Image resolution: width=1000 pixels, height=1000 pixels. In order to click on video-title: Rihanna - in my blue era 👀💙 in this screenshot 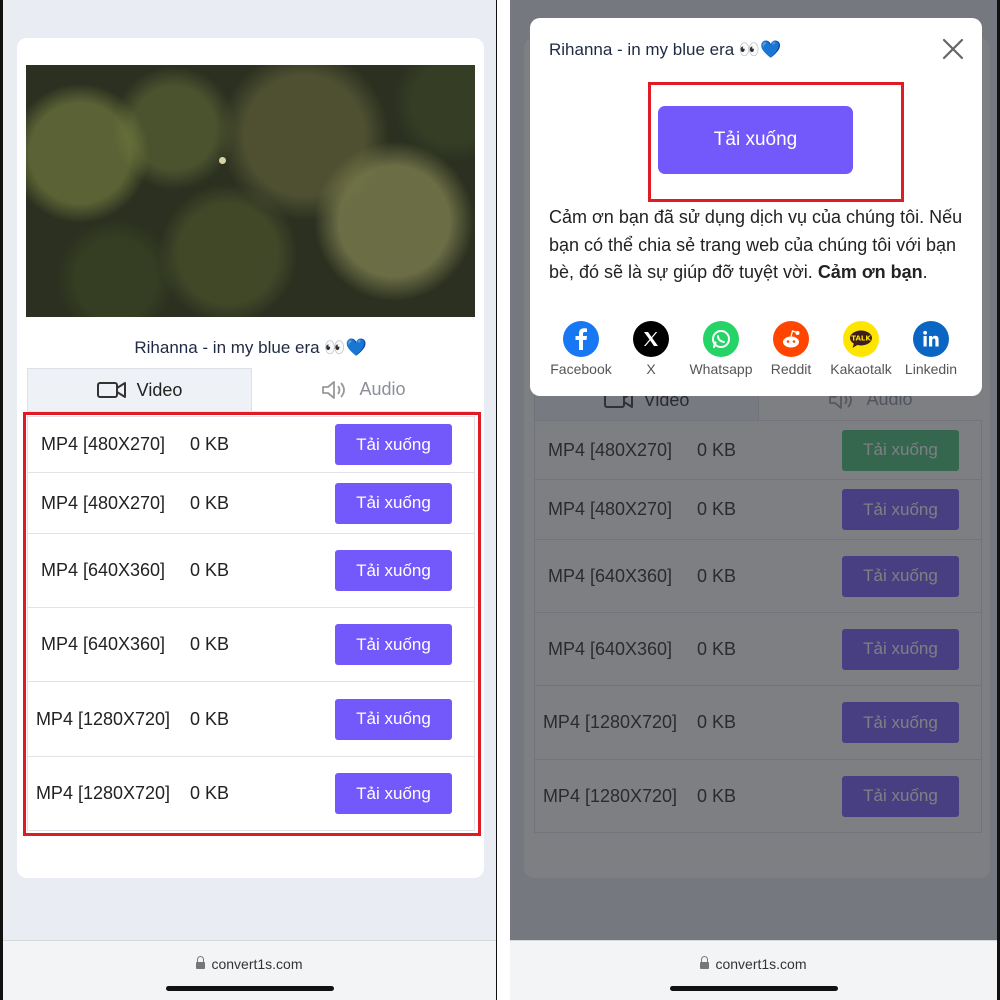, I will do `click(250, 347)`.